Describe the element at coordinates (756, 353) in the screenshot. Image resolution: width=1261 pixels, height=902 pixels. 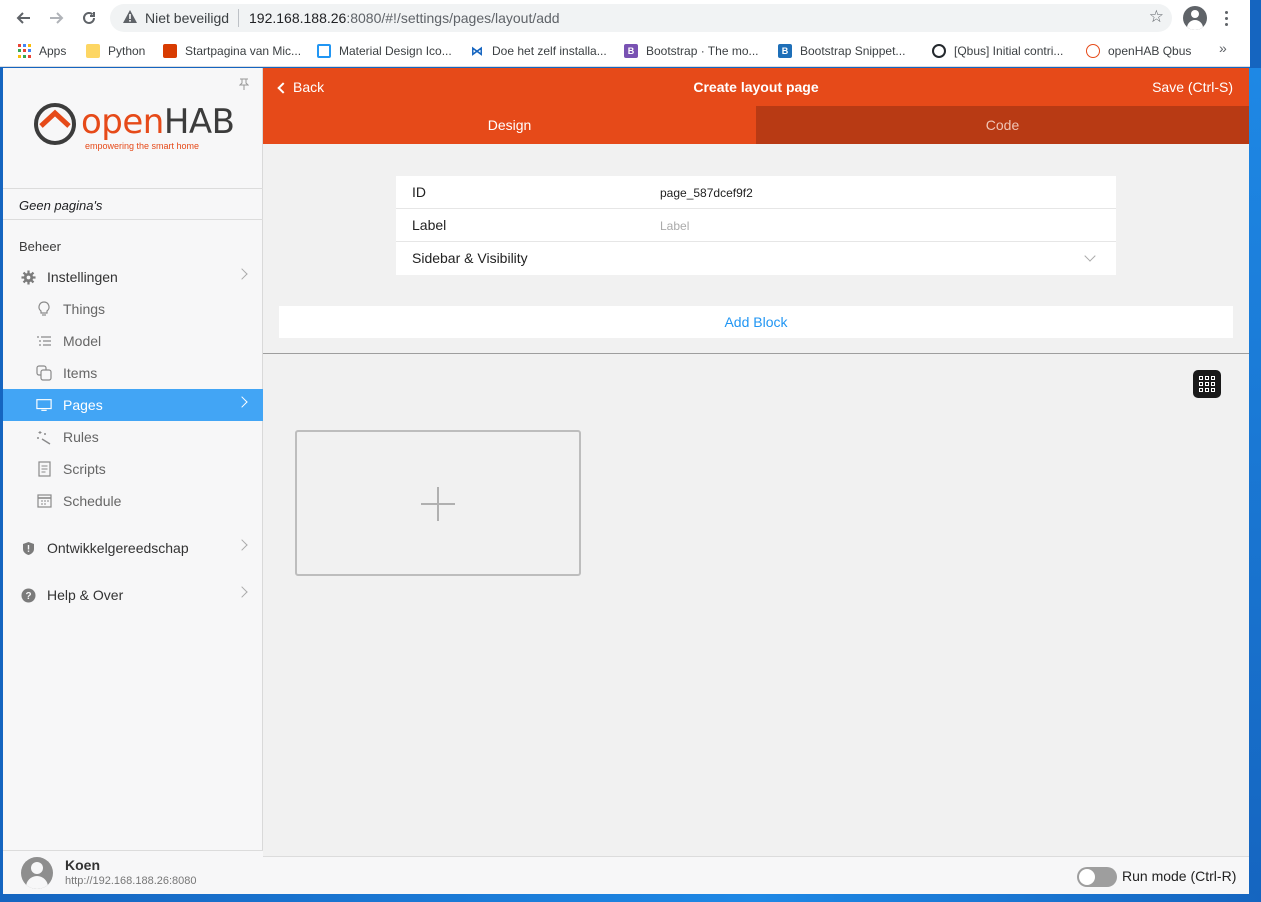
I see `canvas-divider` at that location.